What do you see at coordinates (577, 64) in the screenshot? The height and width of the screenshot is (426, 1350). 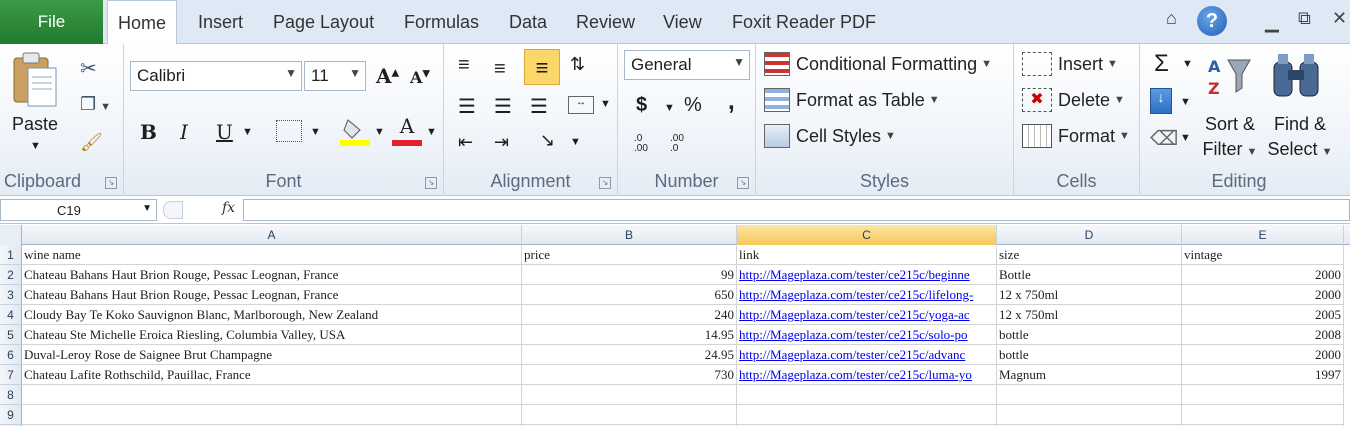 I see `orientation-icon: ⇅` at bounding box center [577, 64].